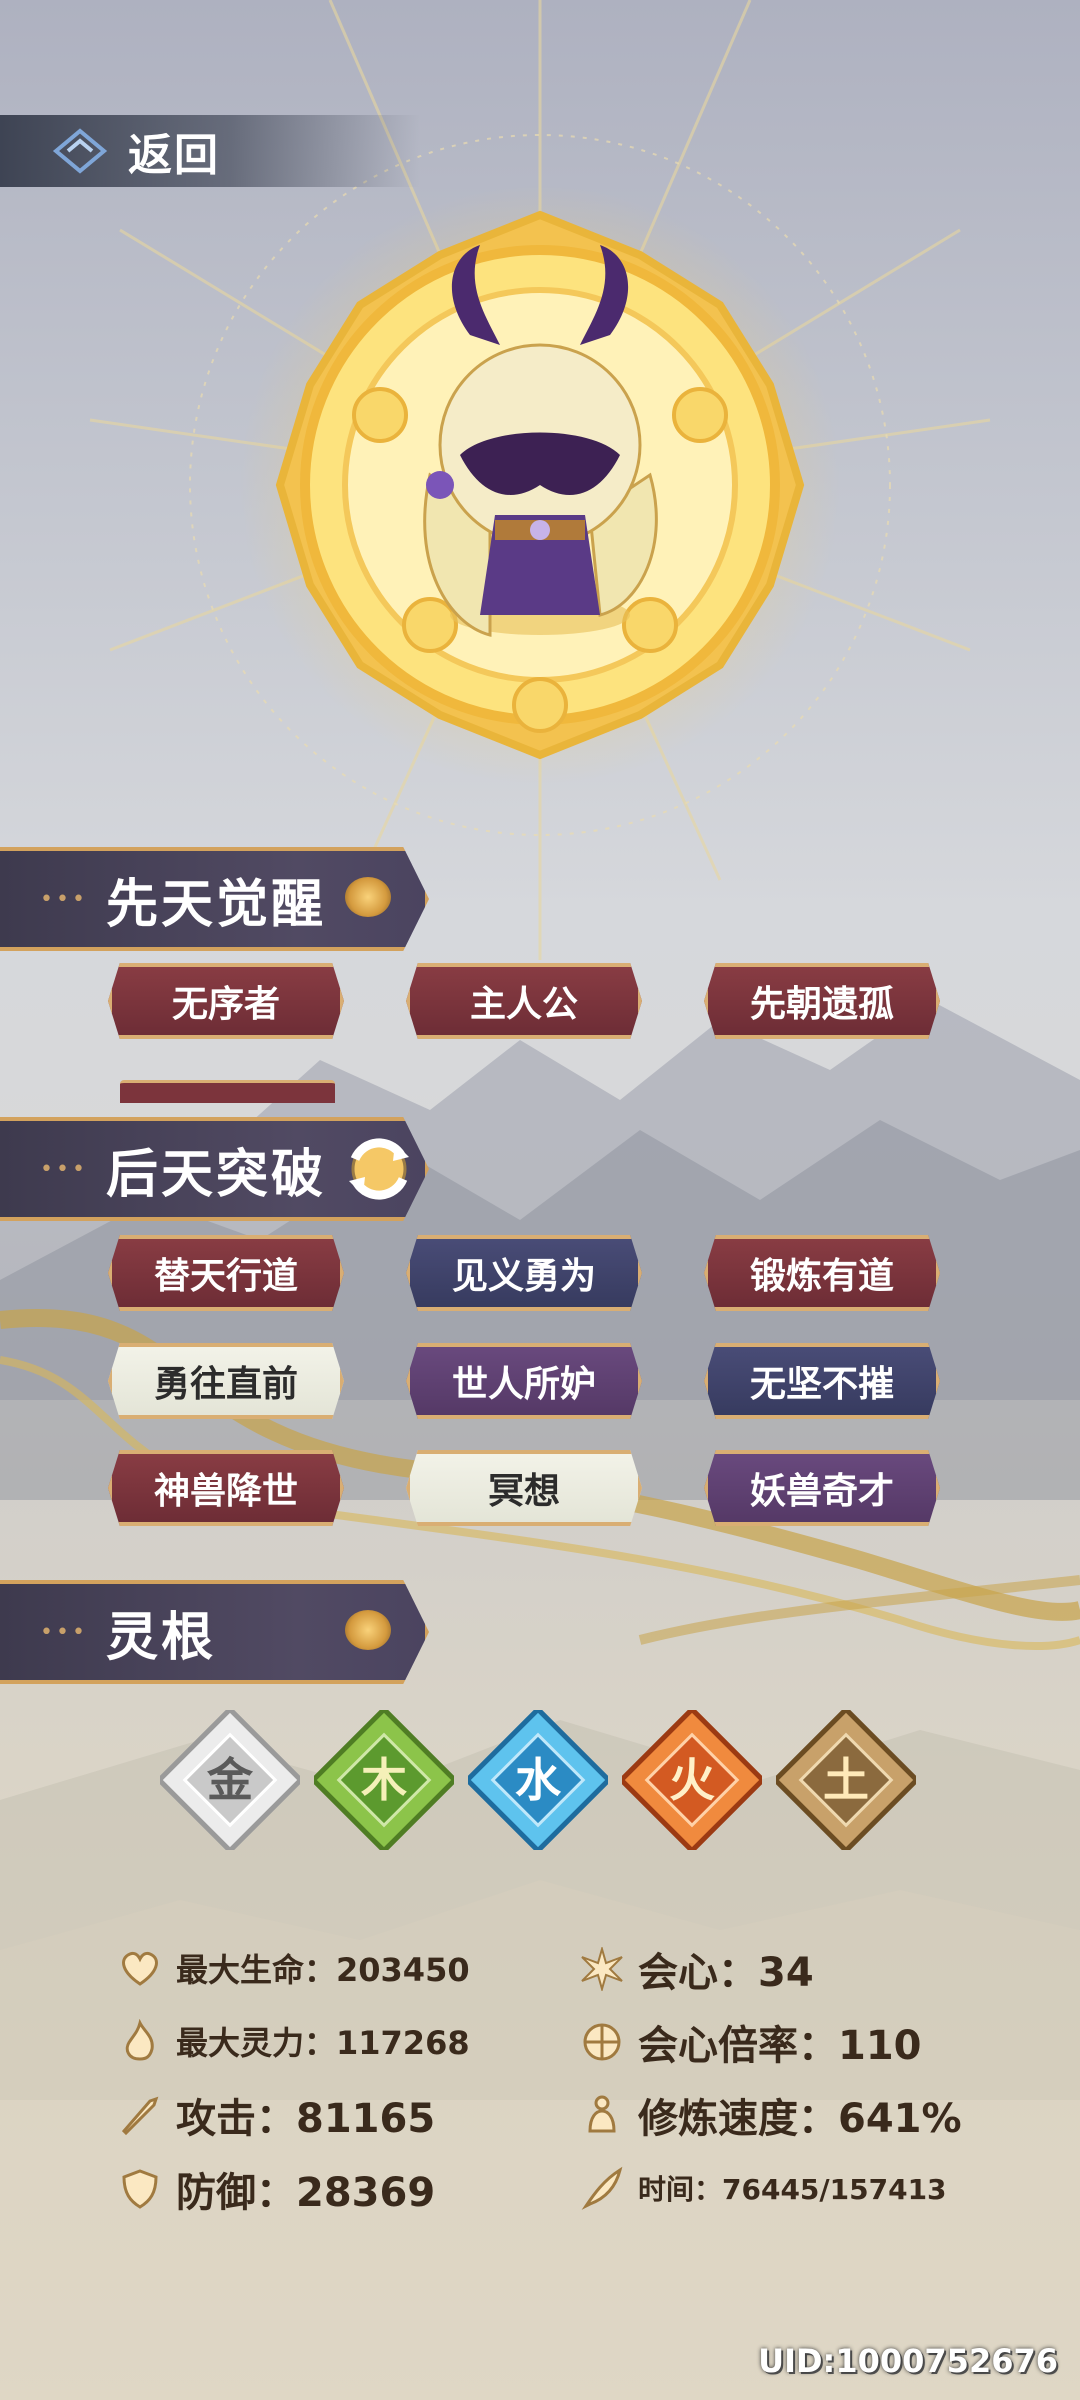 This screenshot has height=2400, width=1080. I want to click on stat-max-spirit: 最大灵力：117268, so click(294, 2041).